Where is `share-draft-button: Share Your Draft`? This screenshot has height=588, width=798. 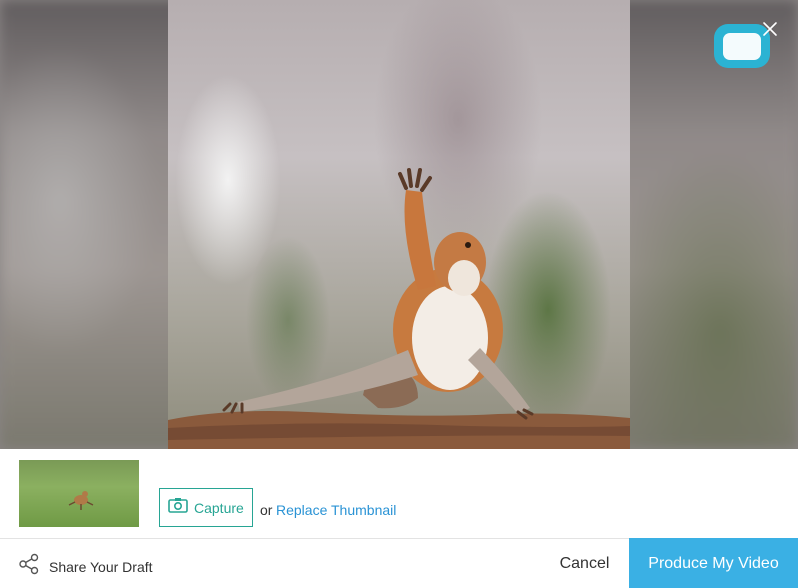
share-draft-button: Share Your Draft is located at coordinates (85, 566).